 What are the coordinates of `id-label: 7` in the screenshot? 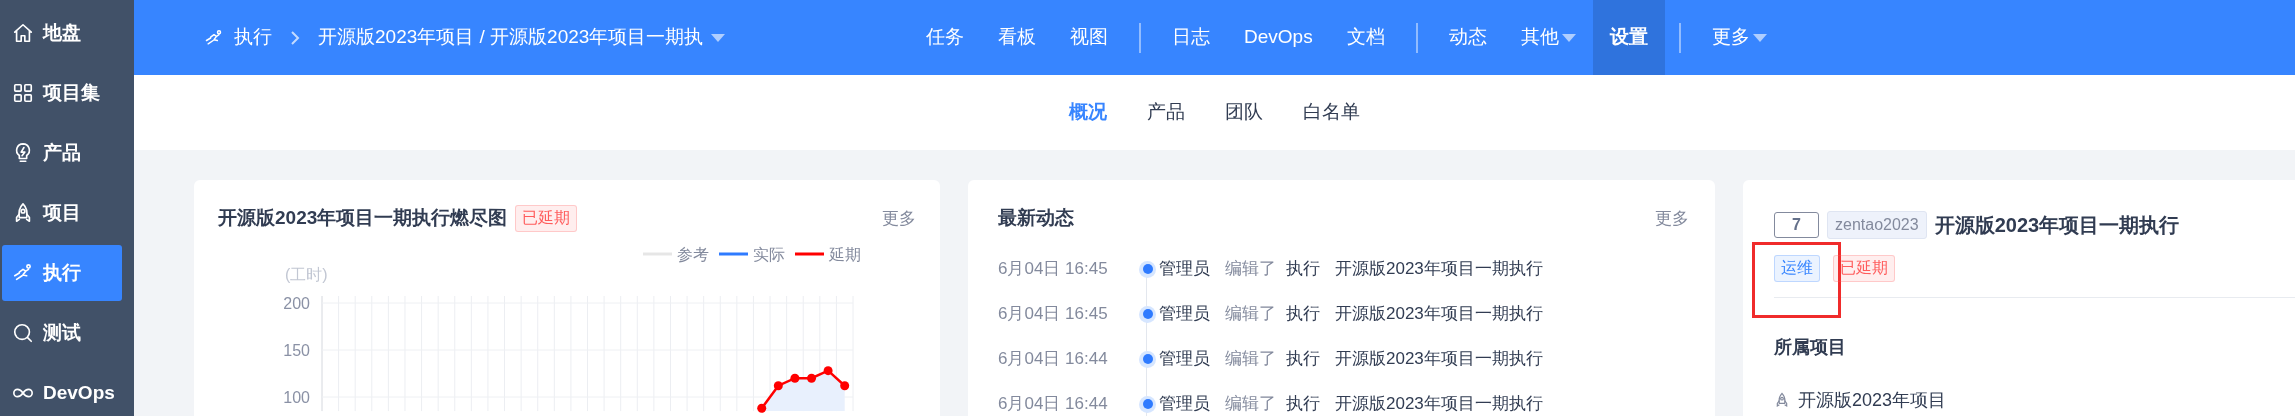 It's located at (1796, 225).